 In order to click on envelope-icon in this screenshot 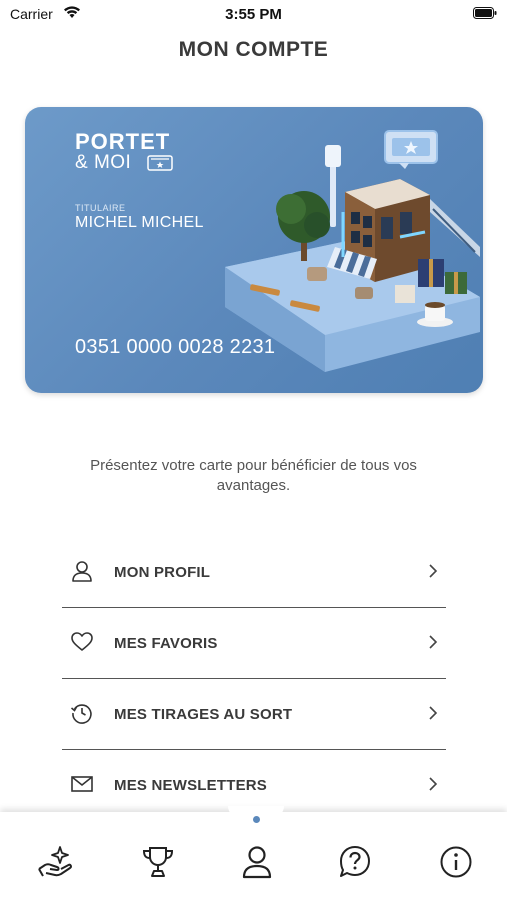, I will do `click(82, 784)`.